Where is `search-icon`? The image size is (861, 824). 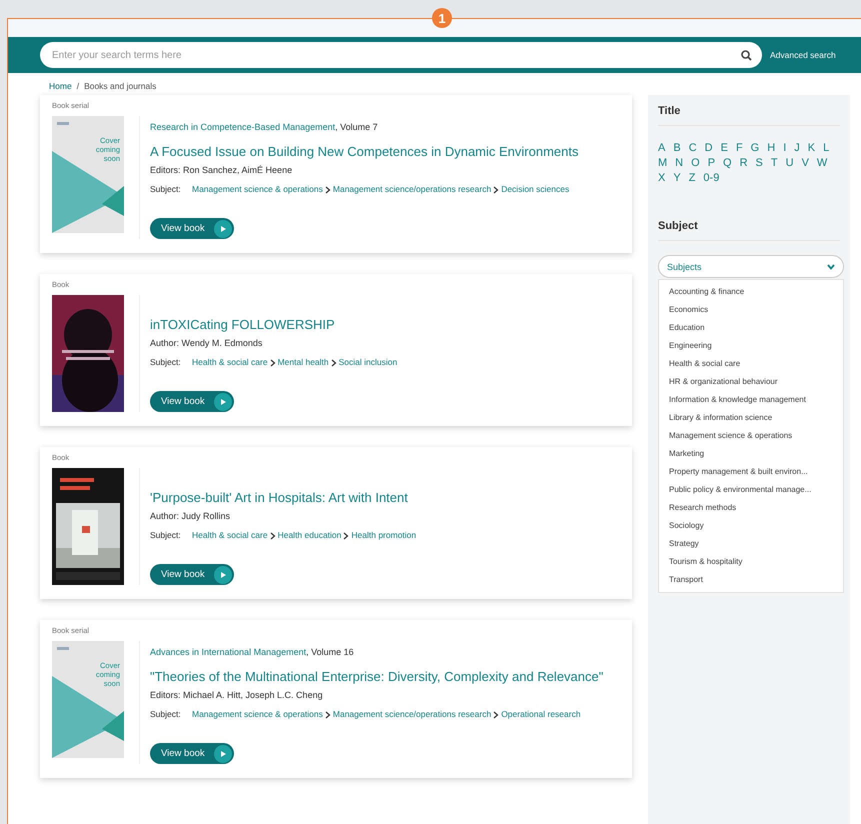 search-icon is located at coordinates (746, 55).